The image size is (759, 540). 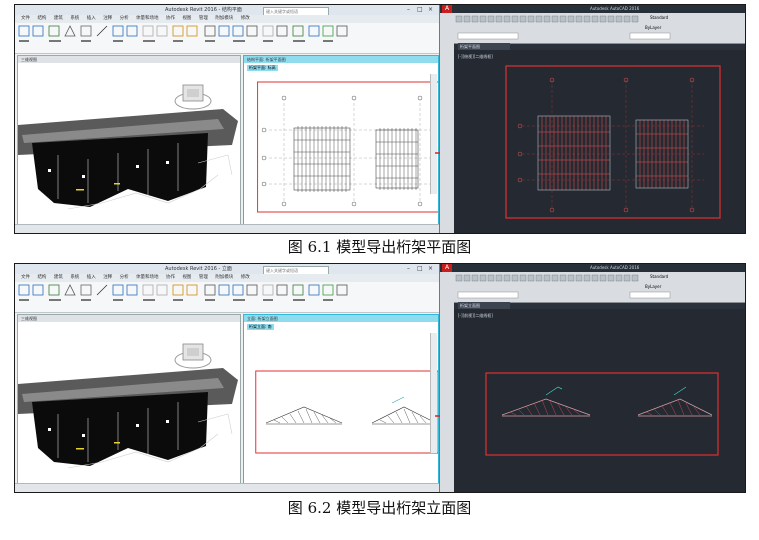 What do you see at coordinates (484, 46) in the screenshot?
I see `autocad-file-tab: 桁架平面图` at bounding box center [484, 46].